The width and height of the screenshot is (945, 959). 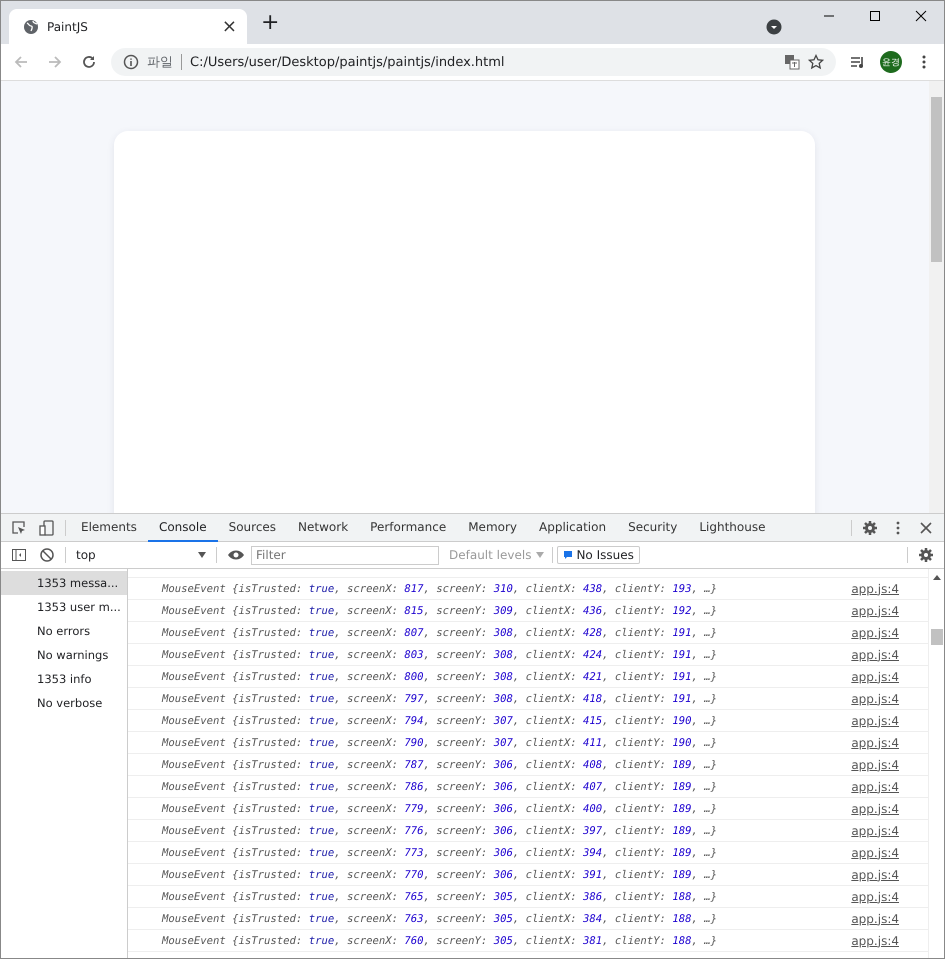 What do you see at coordinates (64, 679) in the screenshot?
I see `sidebar-item: 1353 info` at bounding box center [64, 679].